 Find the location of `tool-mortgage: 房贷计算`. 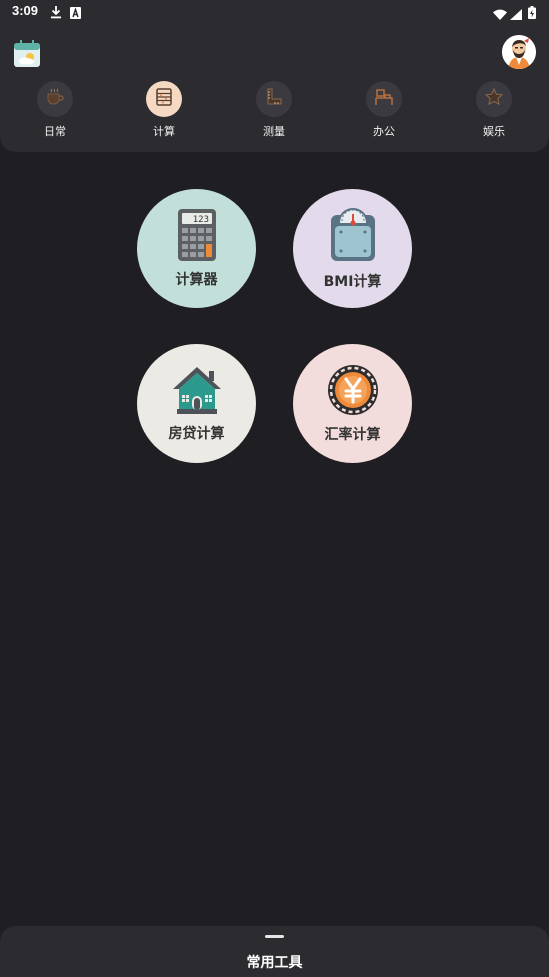

tool-mortgage: 房贷计算 is located at coordinates (196, 403).